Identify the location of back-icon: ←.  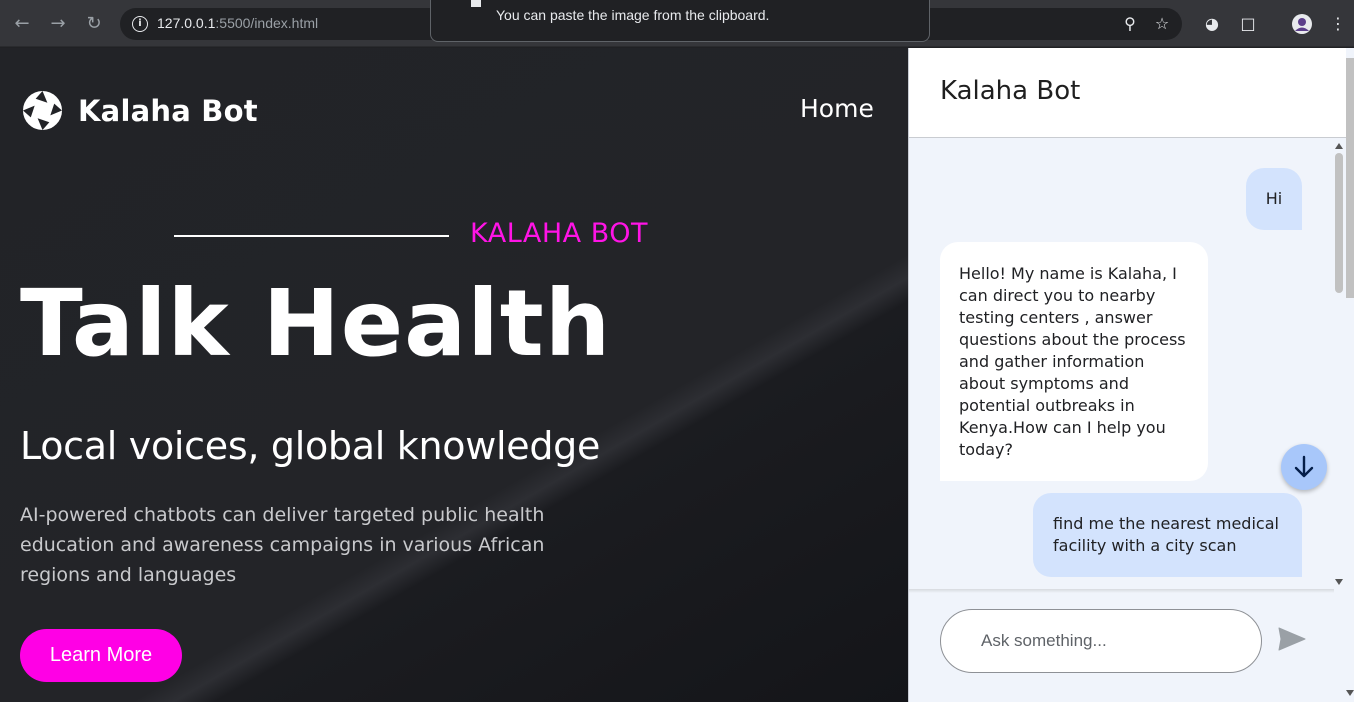
(22, 24).